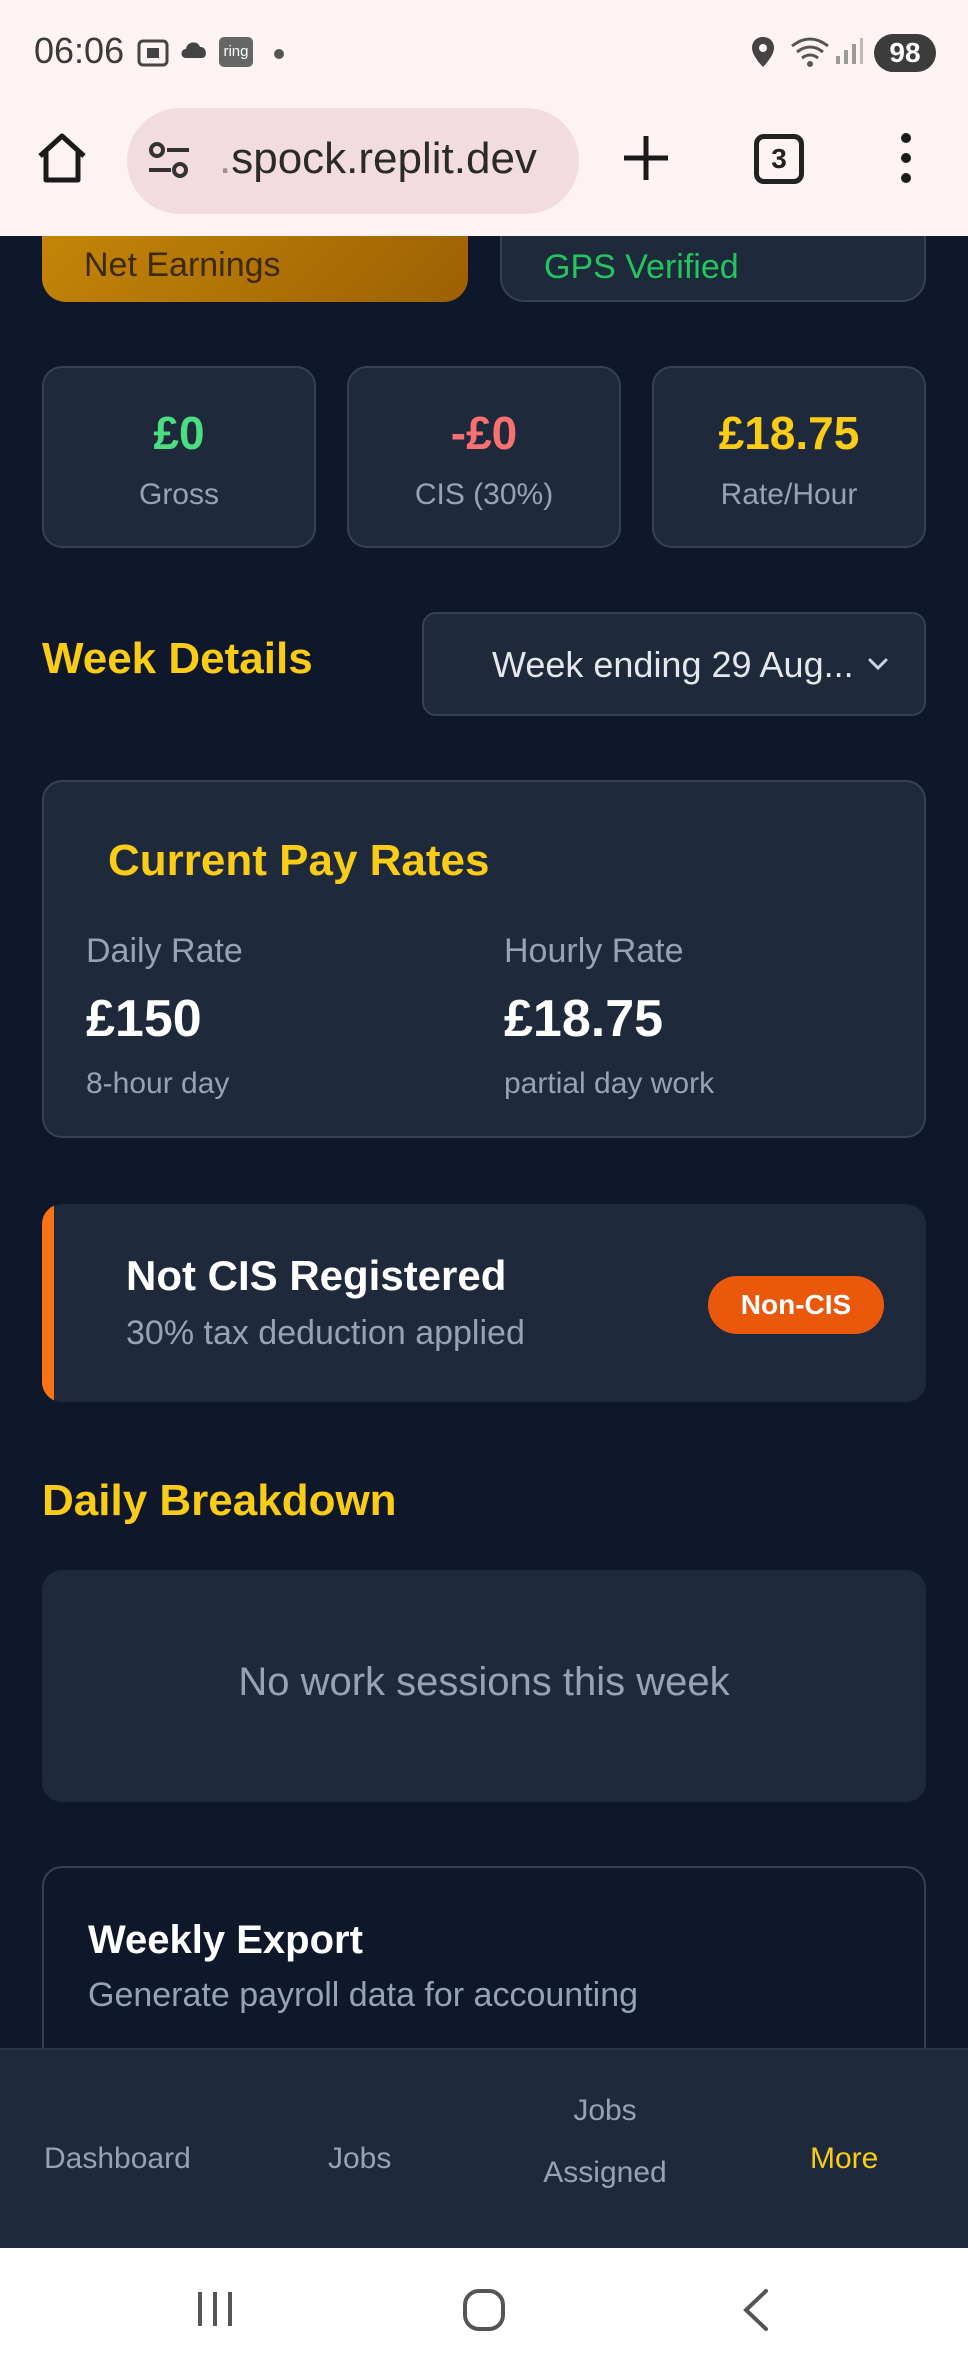  I want to click on week-details-title: Week Details, so click(177, 658).